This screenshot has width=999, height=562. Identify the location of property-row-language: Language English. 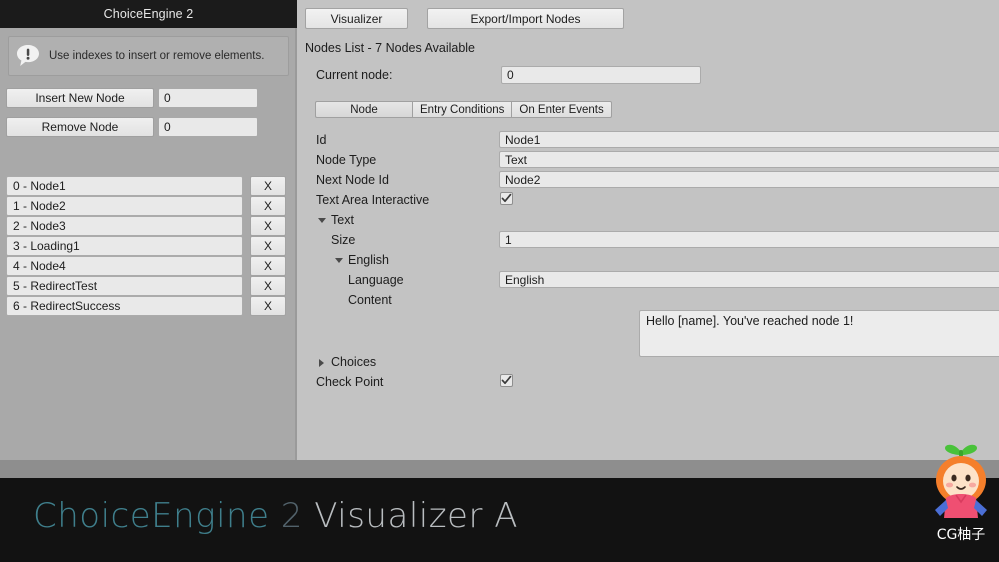
(649, 281).